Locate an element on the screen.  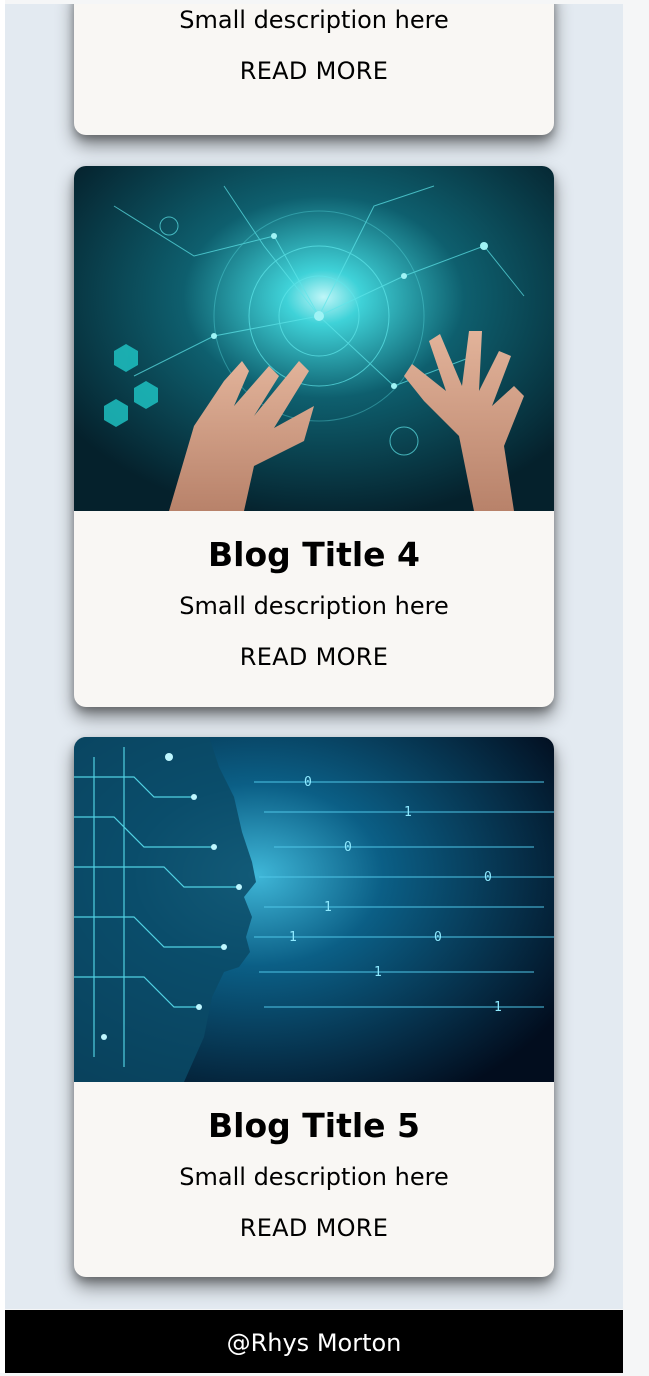
footer-credit: @Rhys Morton is located at coordinates (314, 1343).